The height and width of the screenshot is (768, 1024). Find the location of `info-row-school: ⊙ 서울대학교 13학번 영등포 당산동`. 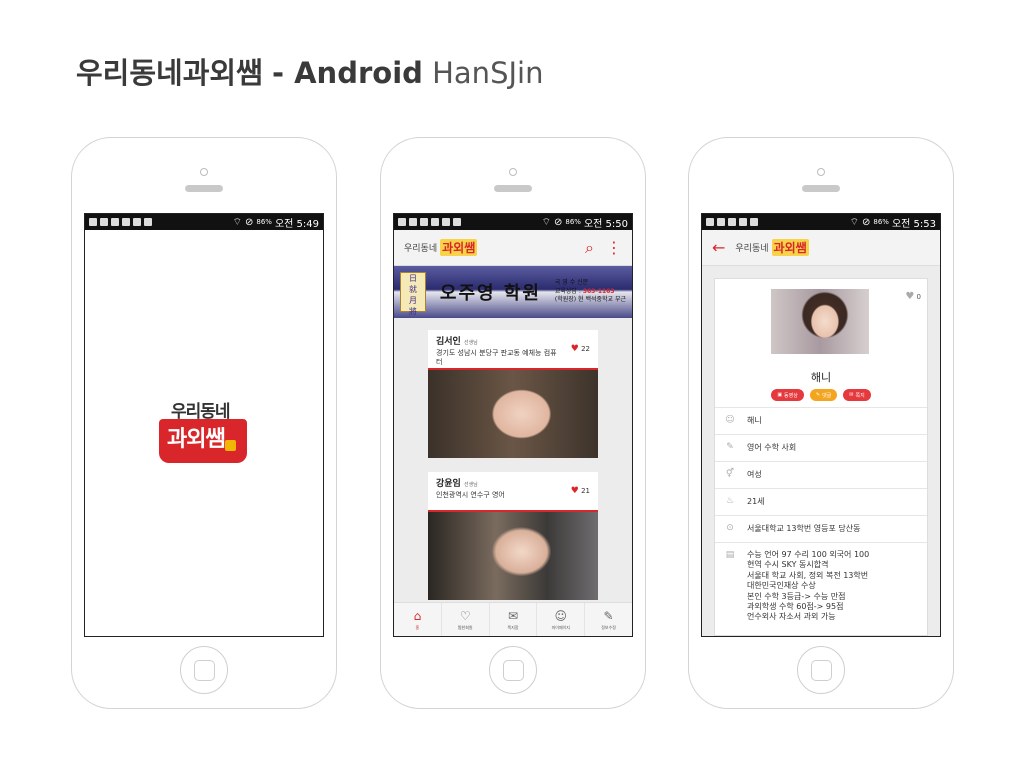

info-row-school: ⊙ 서울대학교 13학번 영등포 당산동 is located at coordinates (821, 528).